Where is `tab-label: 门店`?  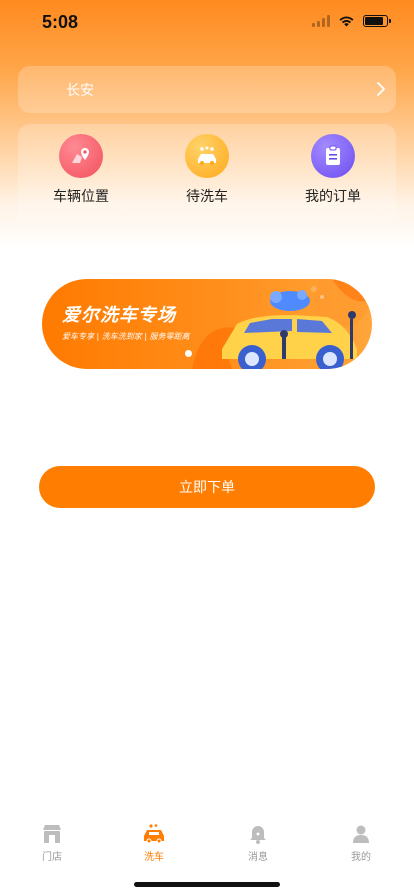 tab-label: 门店 is located at coordinates (52, 857).